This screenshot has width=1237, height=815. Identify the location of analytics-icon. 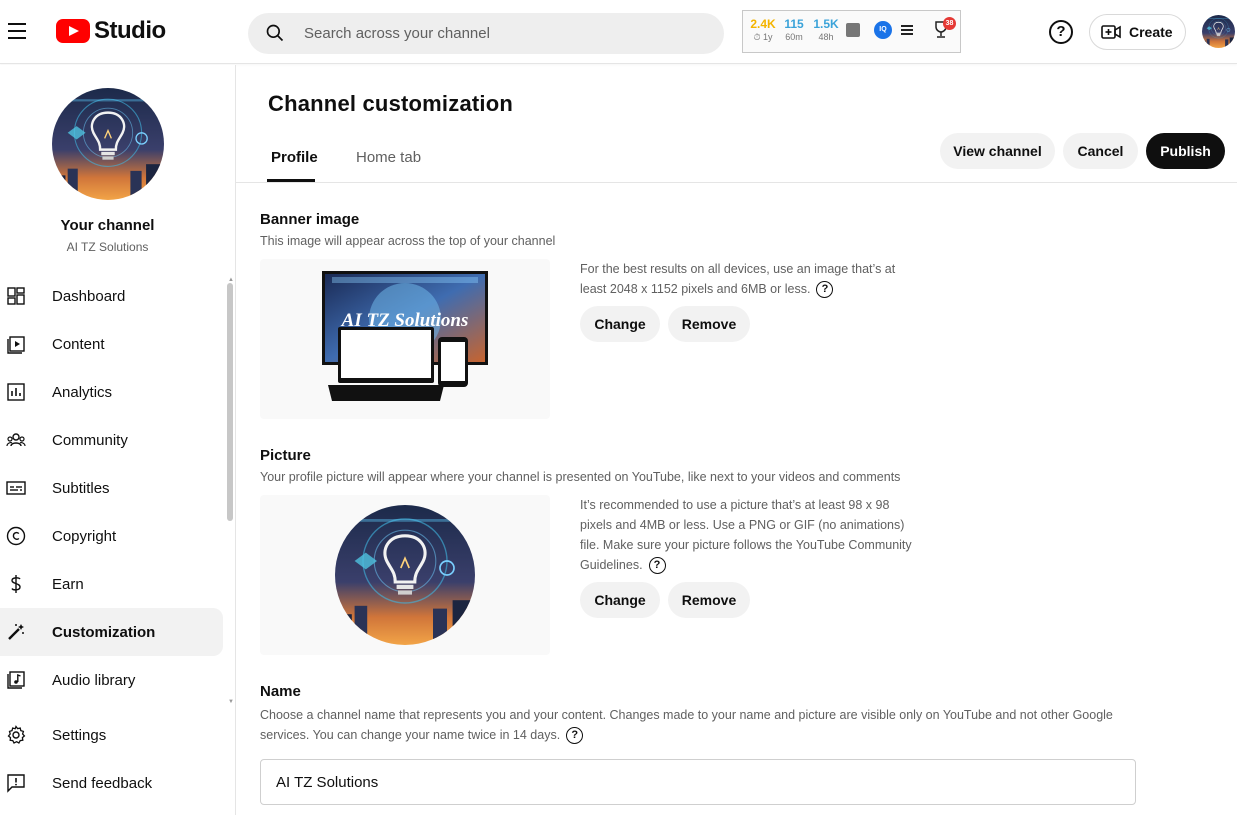
(16, 392).